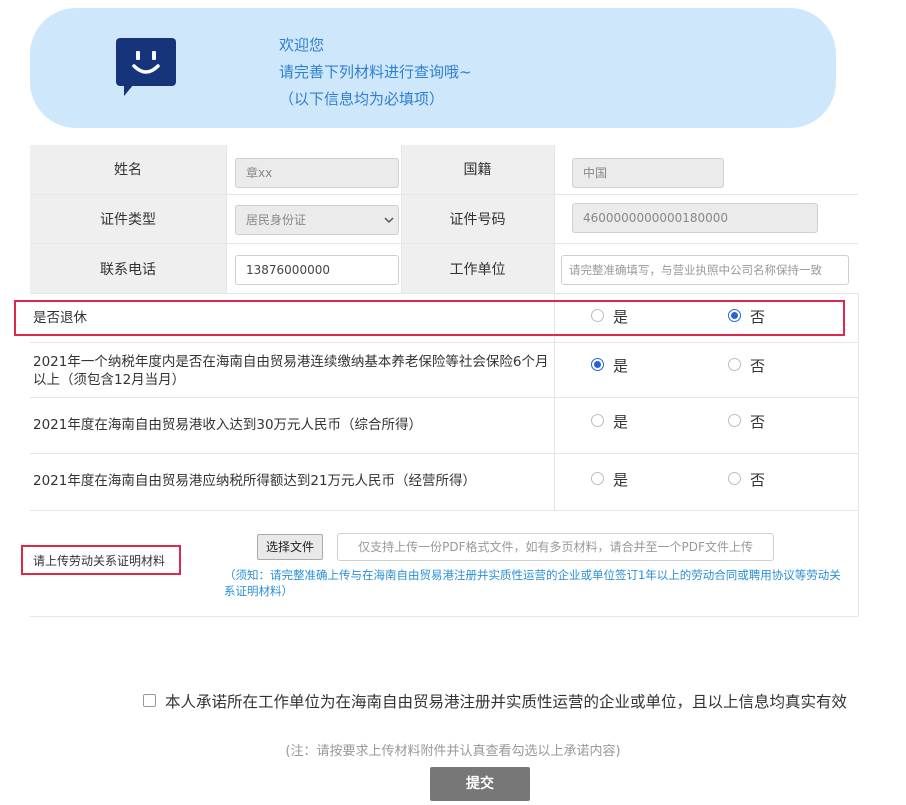 Image resolution: width=906 pixels, height=805 pixels. Describe the element at coordinates (375, 99) in the screenshot. I see `banner-required-note: （以下信息均为必填项）` at that location.